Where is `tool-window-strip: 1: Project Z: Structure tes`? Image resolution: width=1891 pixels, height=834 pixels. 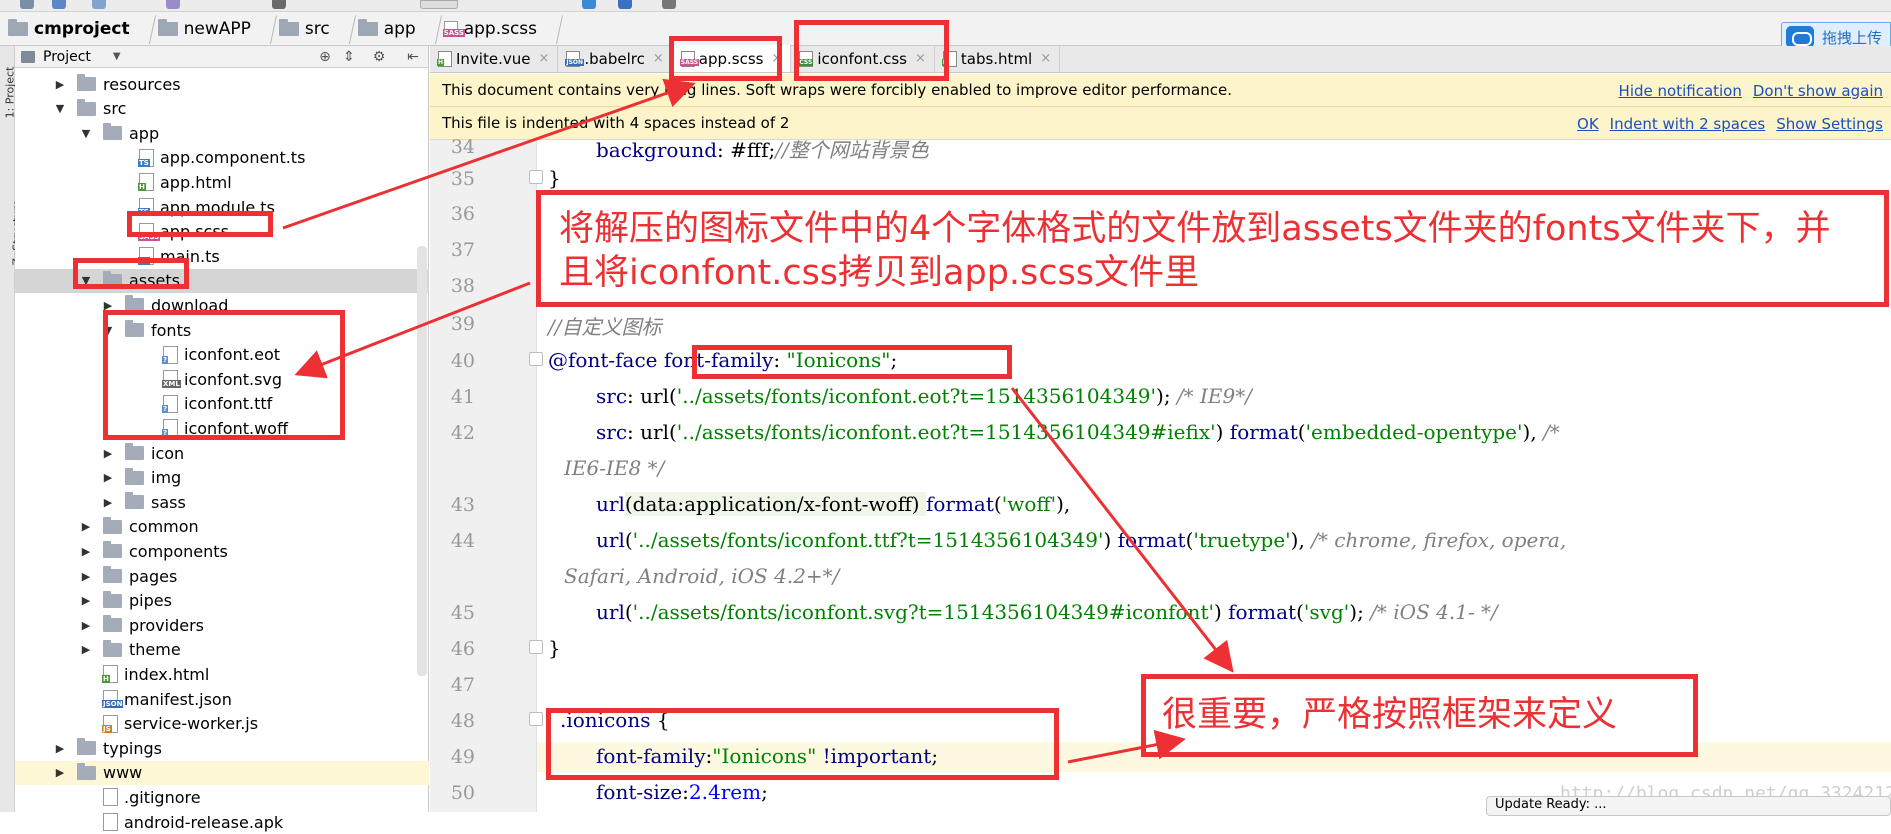
tool-window-strip: 1: Project Z: Structure tes is located at coordinates (11, 429).